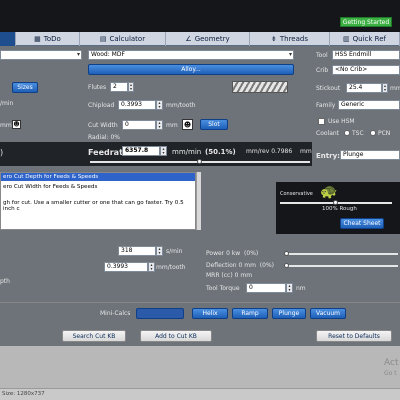 The width and height of the screenshot is (400, 400). Describe the element at coordinates (354, 336) in the screenshot. I see `reset-to-defaults-button: Reset to Defaults` at that location.